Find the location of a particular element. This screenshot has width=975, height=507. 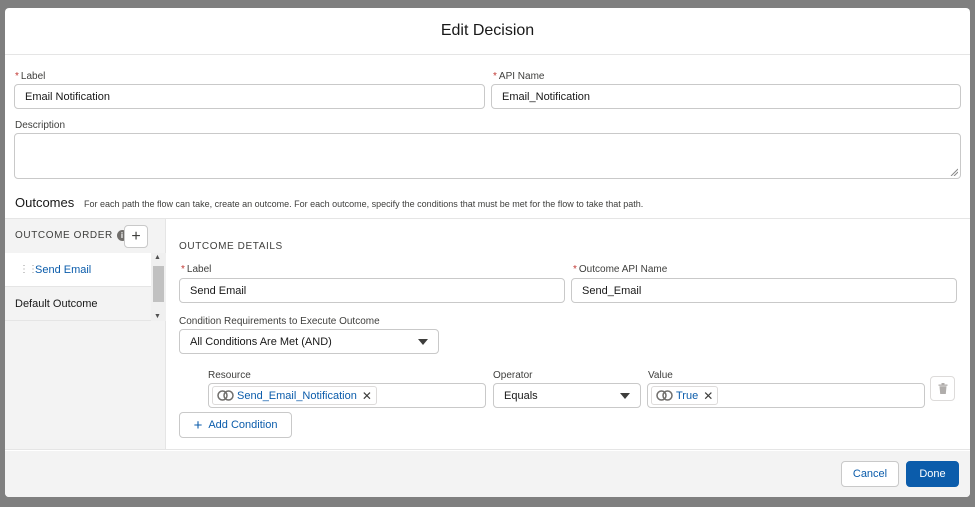

outcome-label-field-label: * Label is located at coordinates (196, 269).